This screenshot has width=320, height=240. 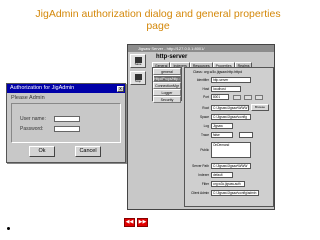 I want to click on password-input, so click(x=67, y=129).